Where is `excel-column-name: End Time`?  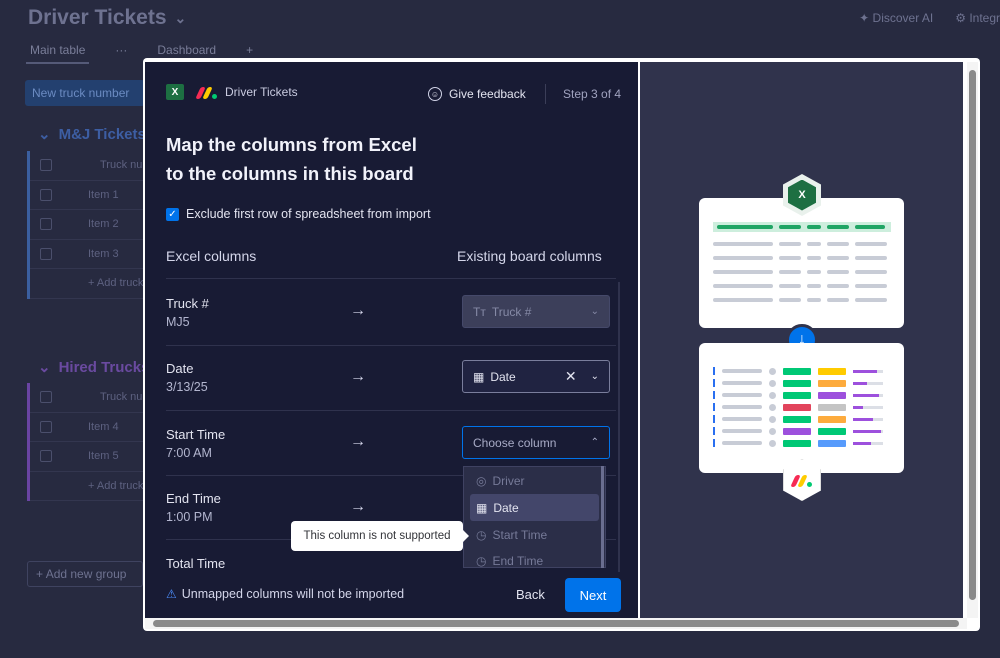 excel-column-name: End Time is located at coordinates (193, 498).